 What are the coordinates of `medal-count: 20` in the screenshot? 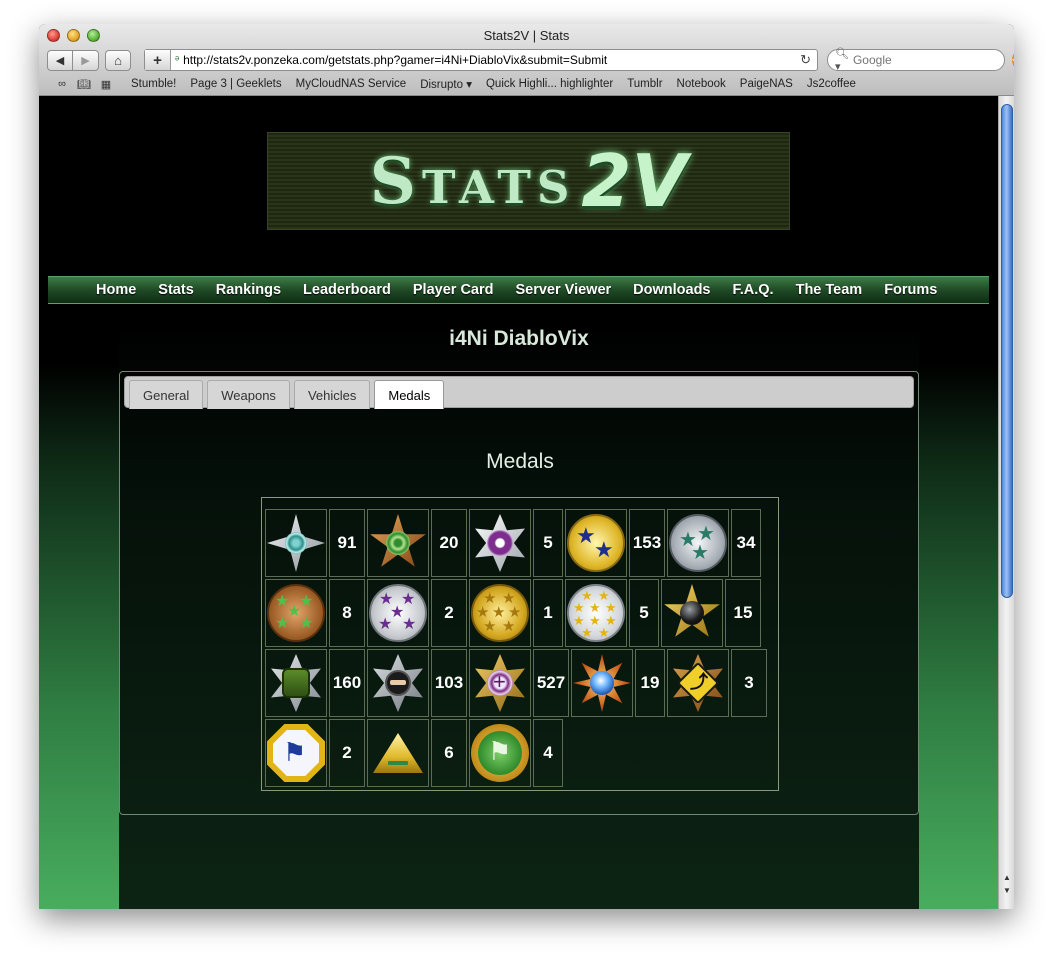 It's located at (449, 543).